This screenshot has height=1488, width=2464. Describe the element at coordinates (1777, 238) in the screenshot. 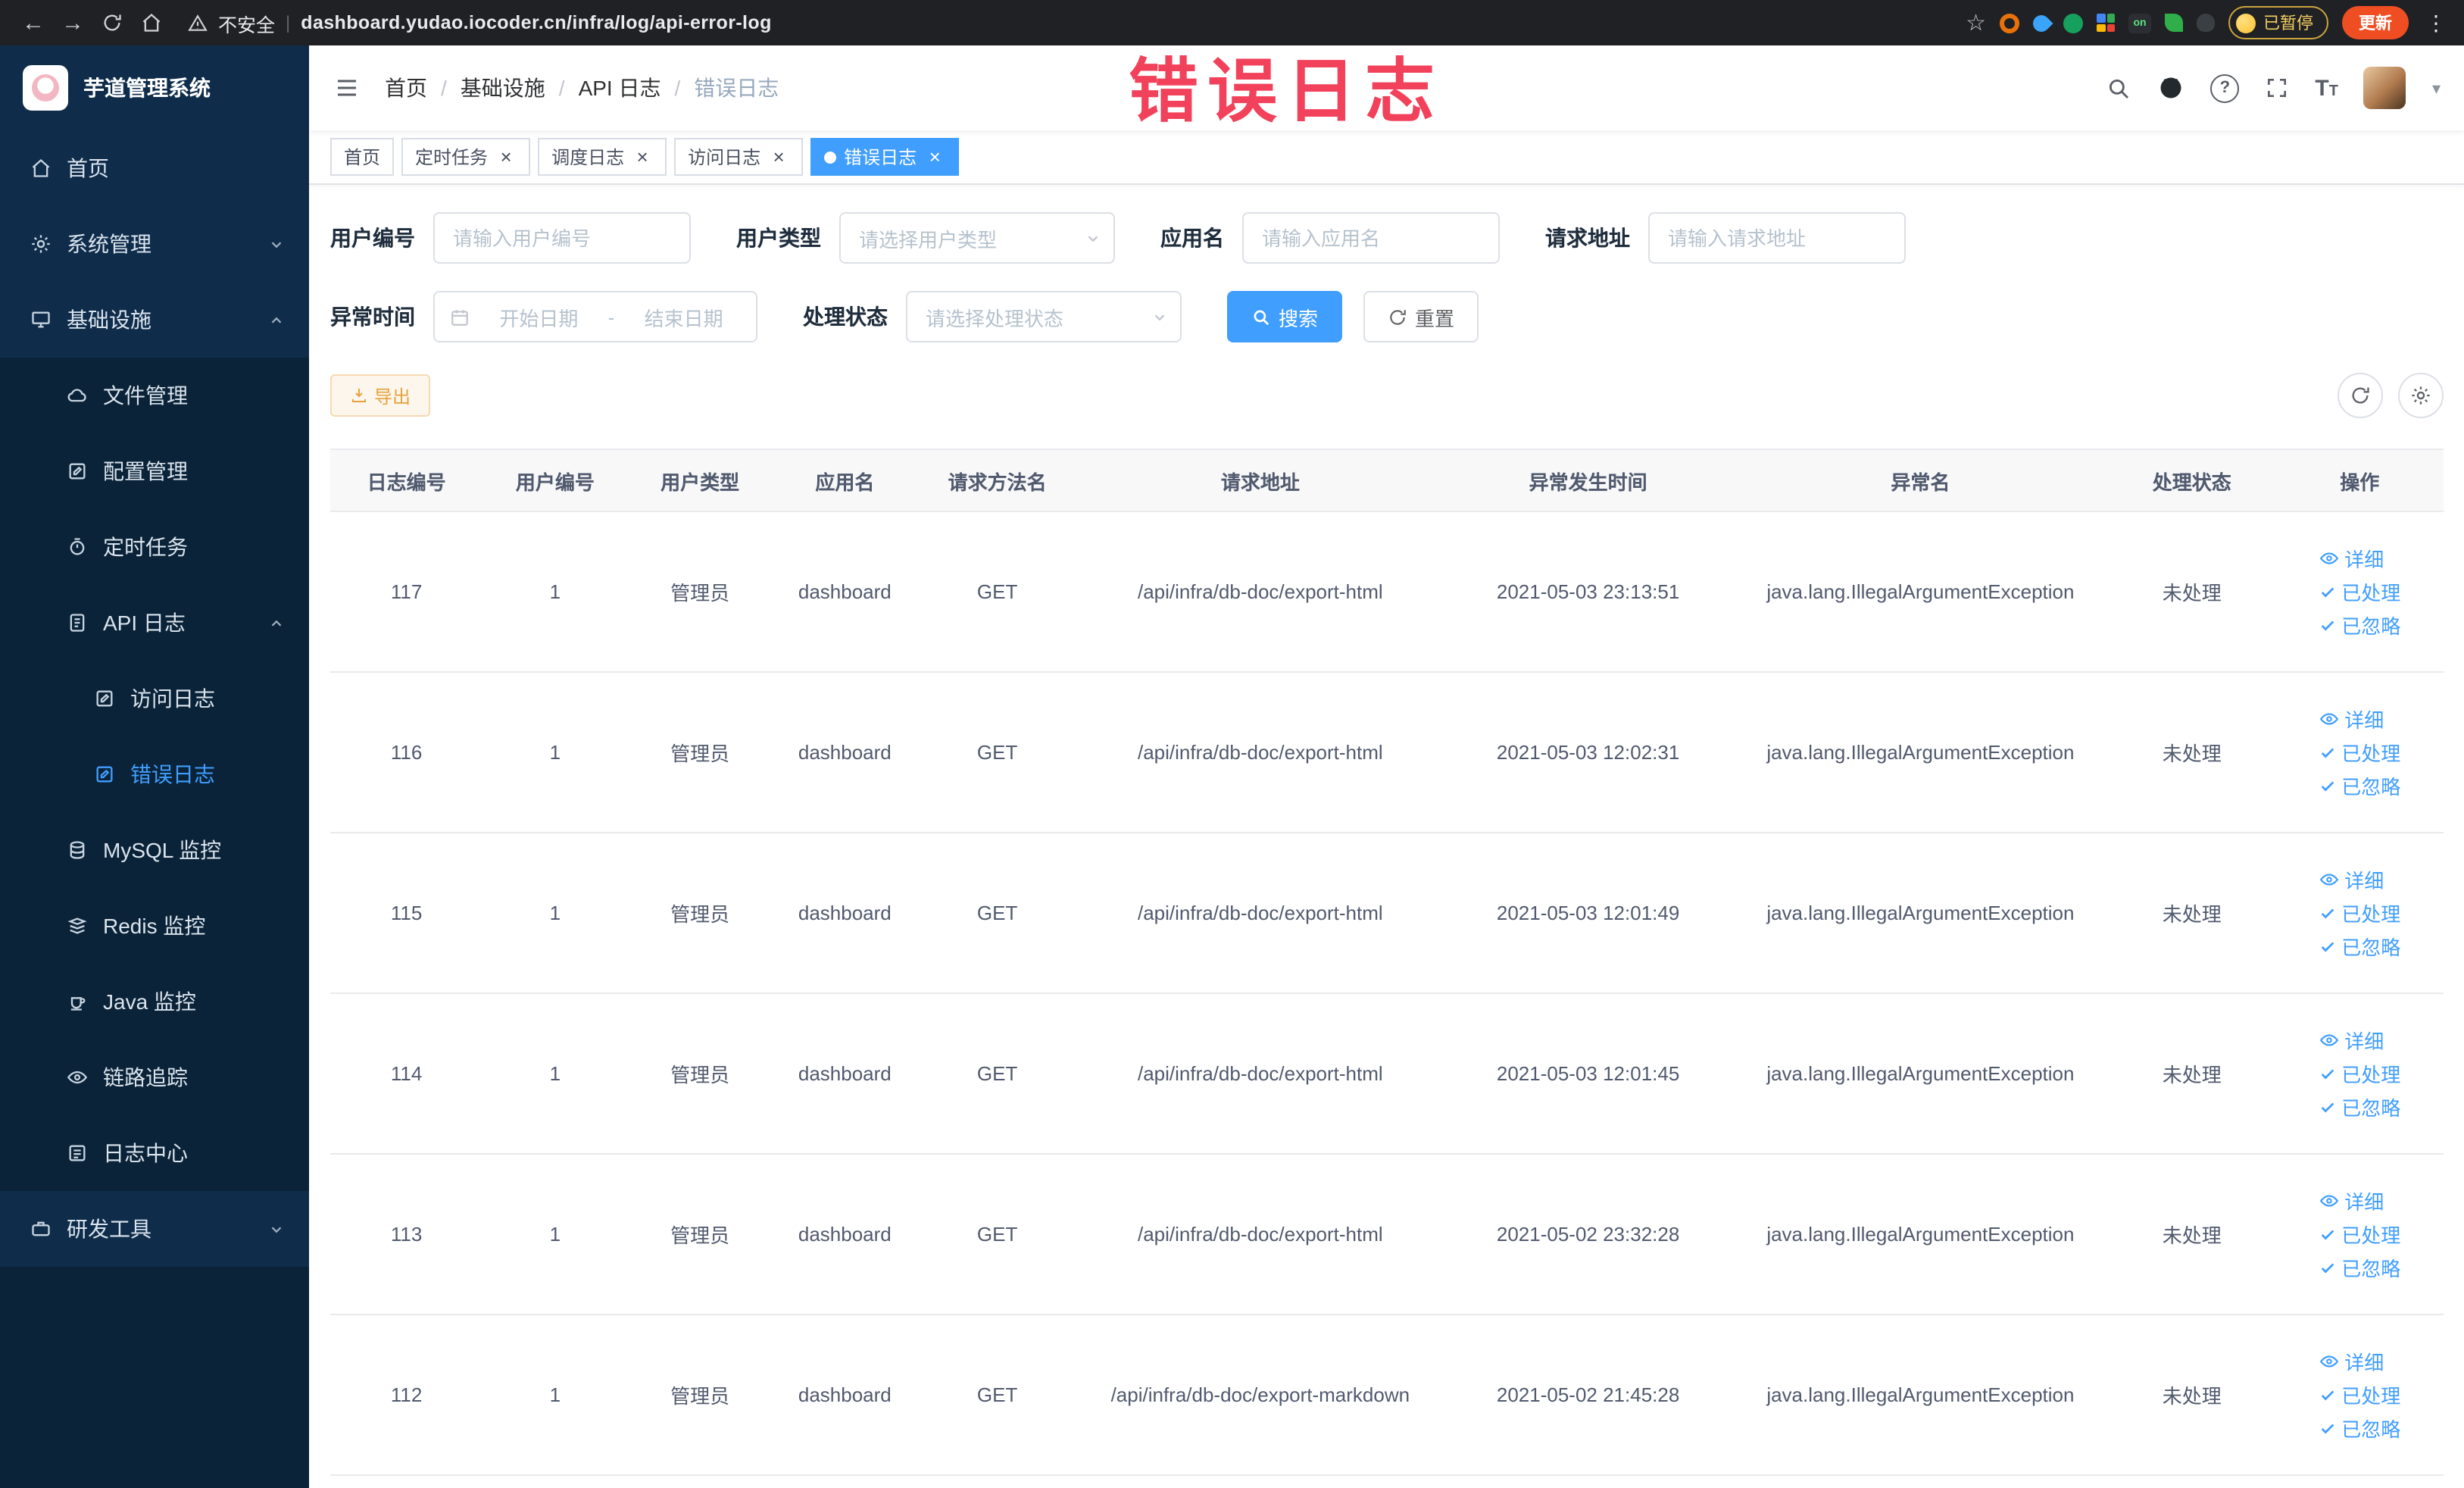

I see `request-url-input` at that location.